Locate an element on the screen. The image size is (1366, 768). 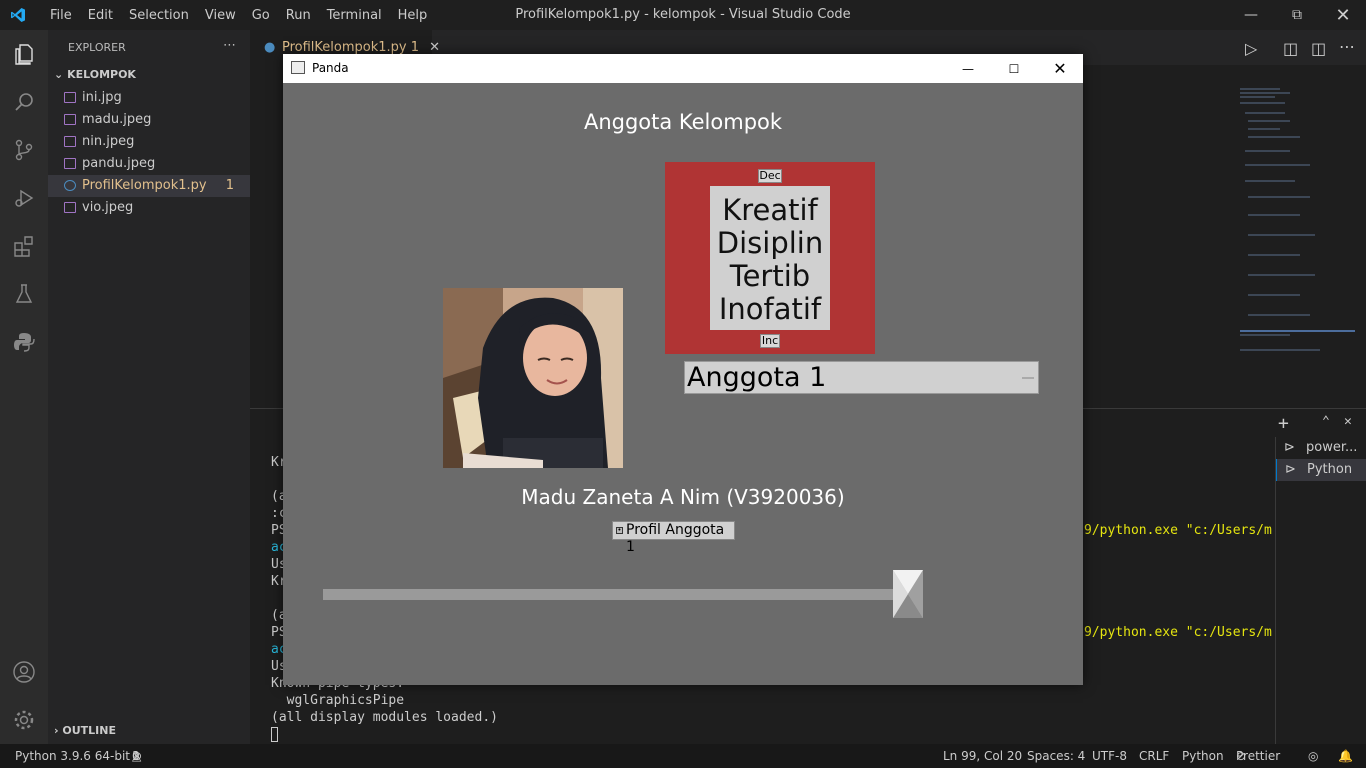
terminal-cursor is located at coordinates (274, 734).